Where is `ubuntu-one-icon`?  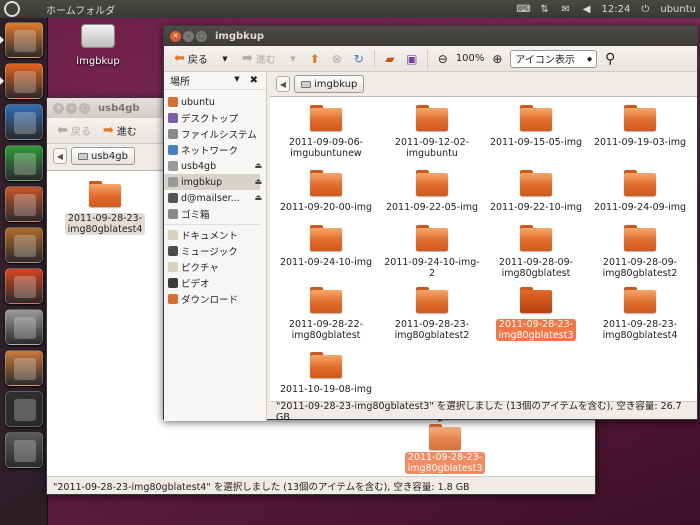 ubuntu-one-icon is located at coordinates (25, 287).